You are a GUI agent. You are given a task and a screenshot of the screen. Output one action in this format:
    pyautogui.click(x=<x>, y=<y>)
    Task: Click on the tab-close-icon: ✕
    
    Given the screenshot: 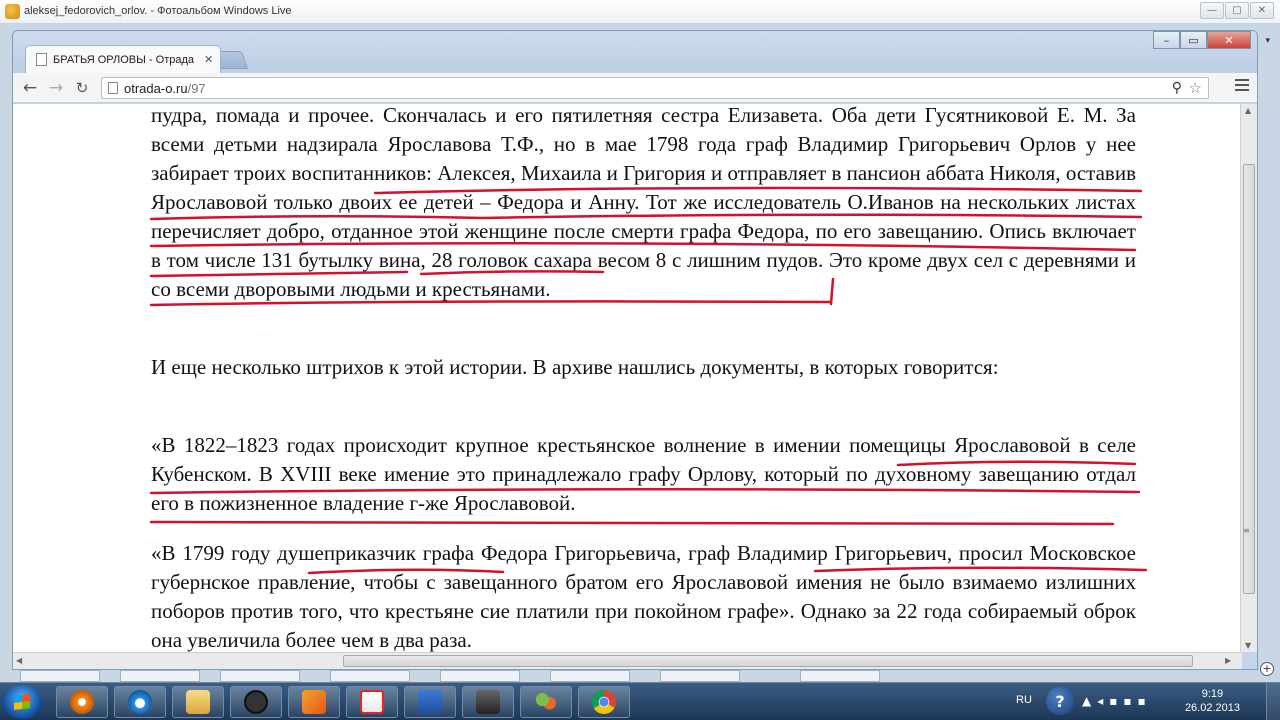 What is the action you would take?
    pyautogui.click(x=208, y=59)
    